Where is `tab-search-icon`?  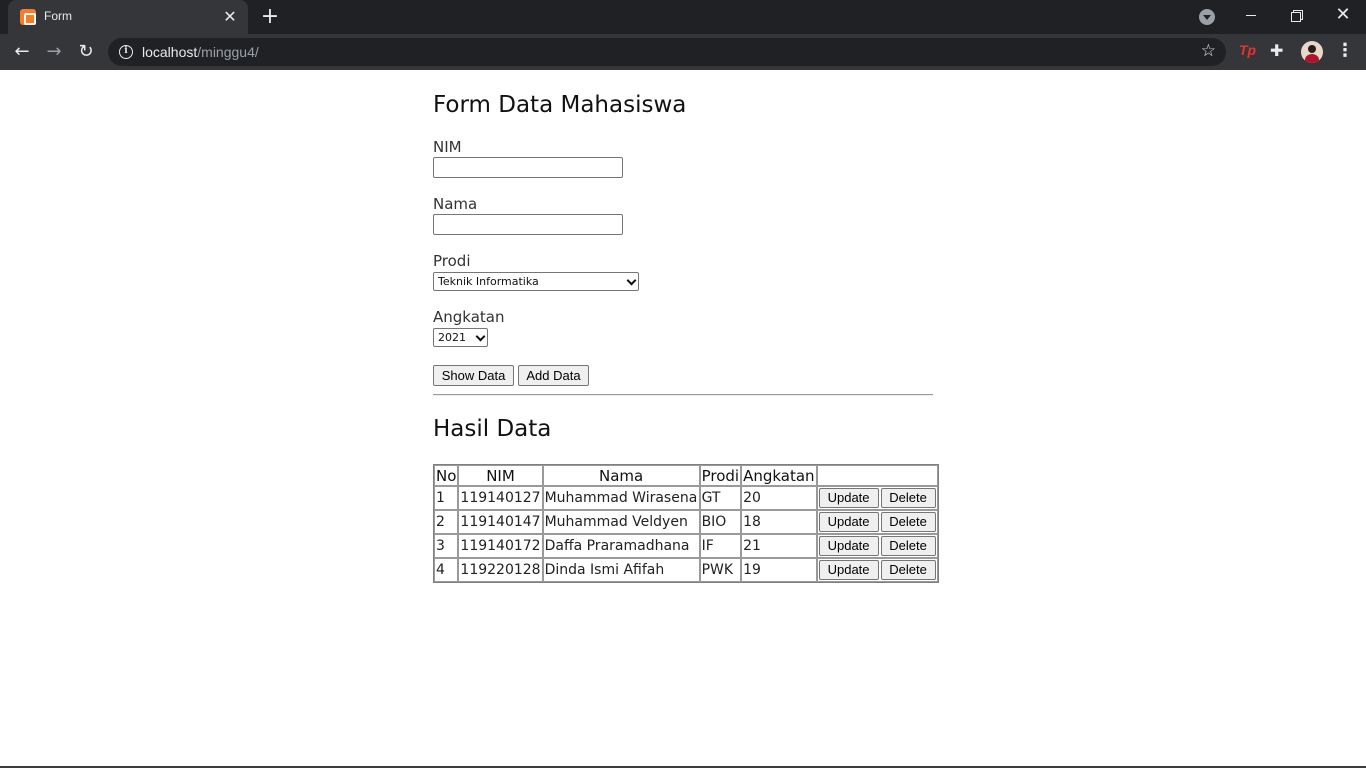 tab-search-icon is located at coordinates (1207, 17).